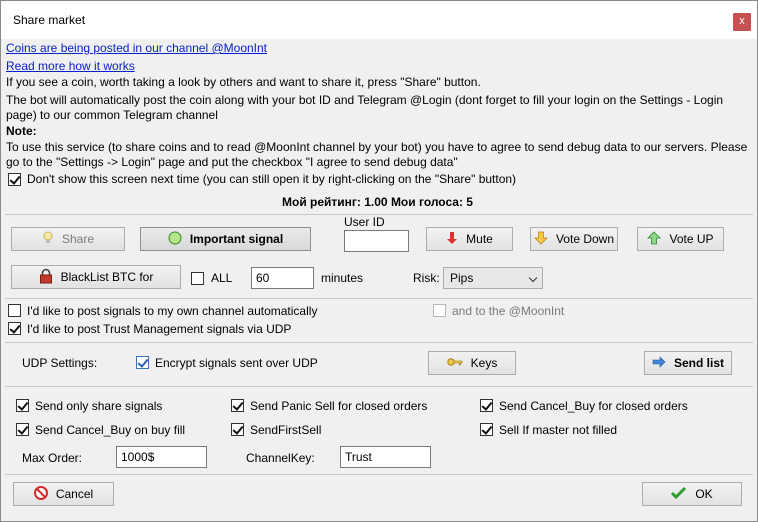 The height and width of the screenshot is (522, 758). Describe the element at coordinates (426, 278) in the screenshot. I see `risk-label: Risk:` at that location.